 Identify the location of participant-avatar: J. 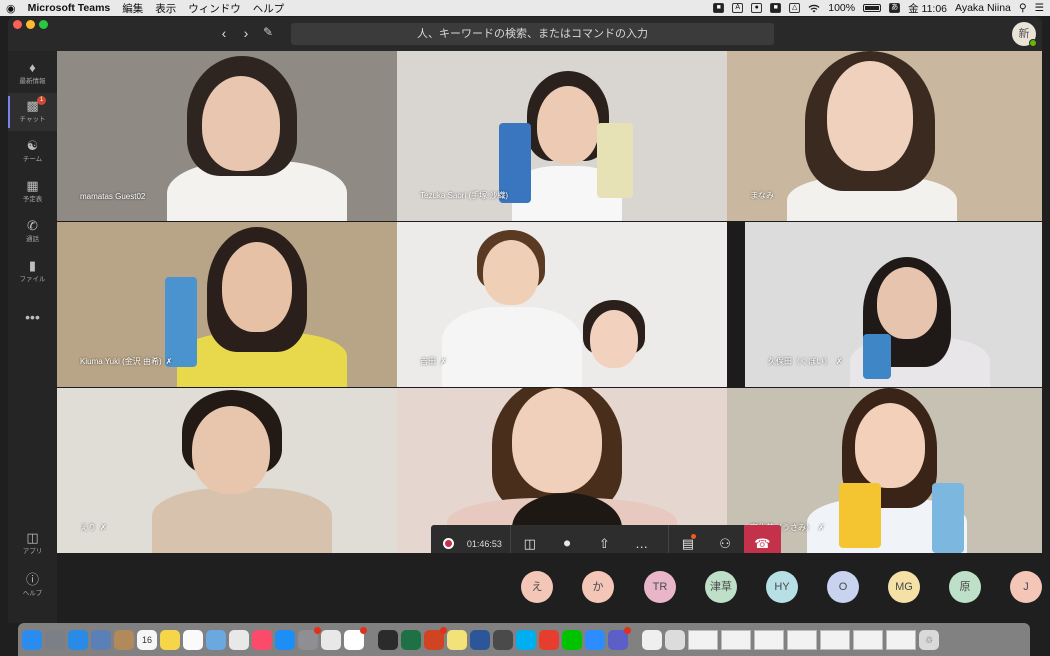
(1026, 587).